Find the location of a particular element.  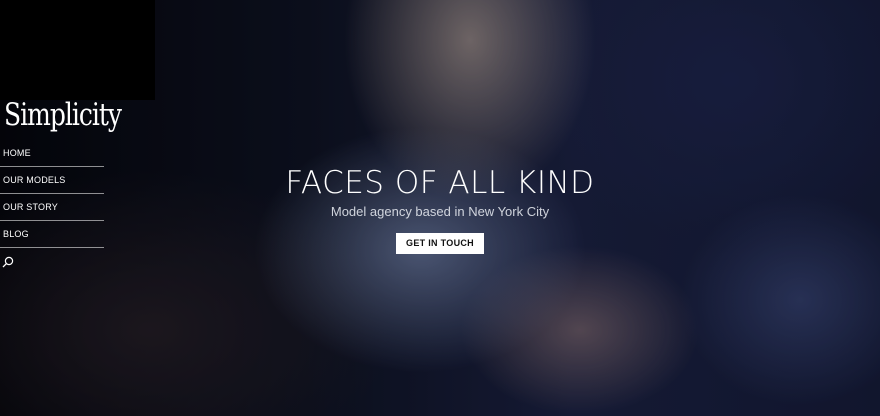

search-icon is located at coordinates (9, 262).